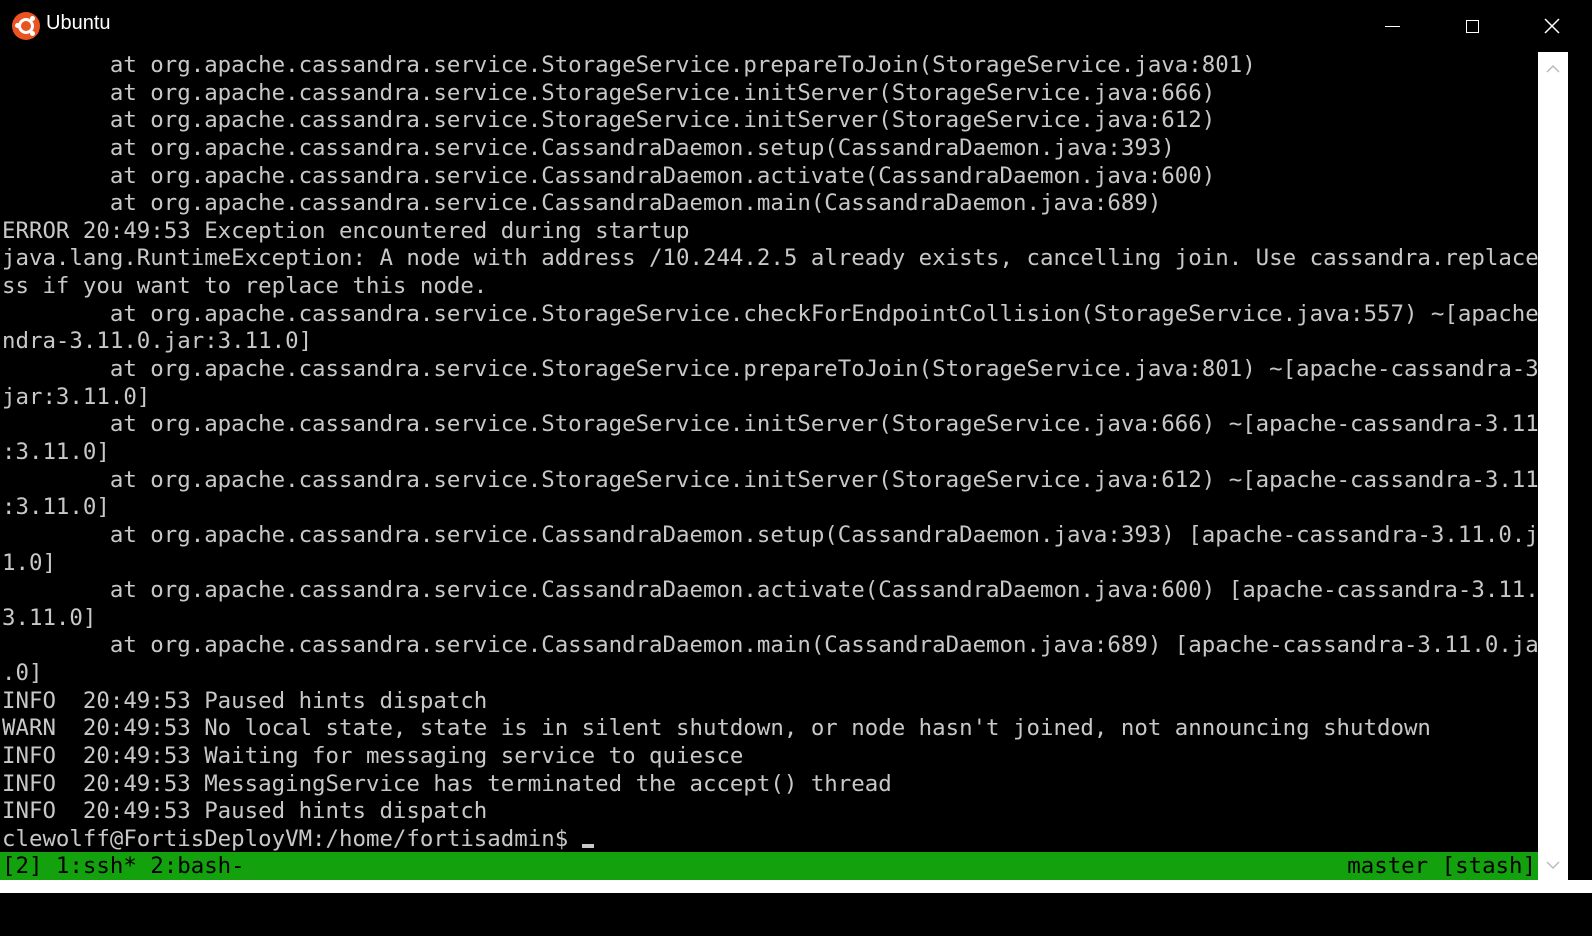  I want to click on terminal-line: 1.0], so click(29, 562).